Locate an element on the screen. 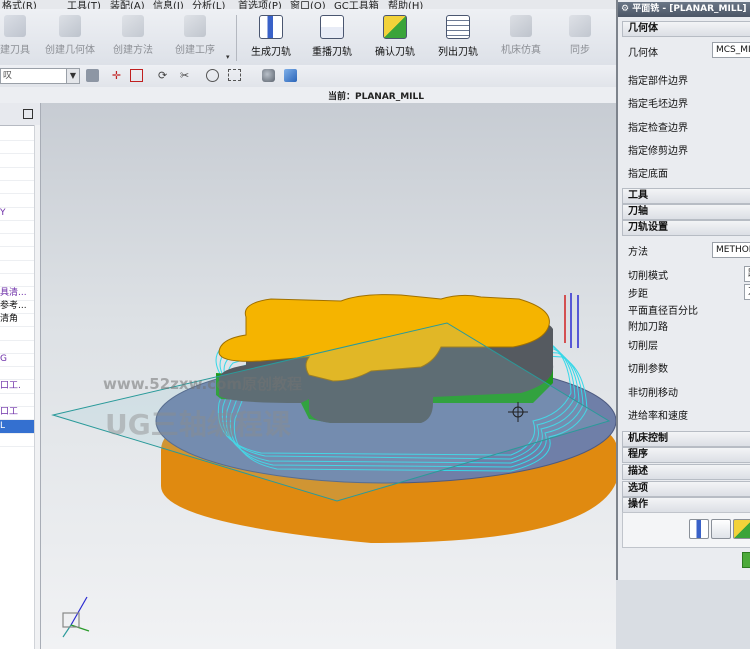  replay-icon is located at coordinates (721, 529).